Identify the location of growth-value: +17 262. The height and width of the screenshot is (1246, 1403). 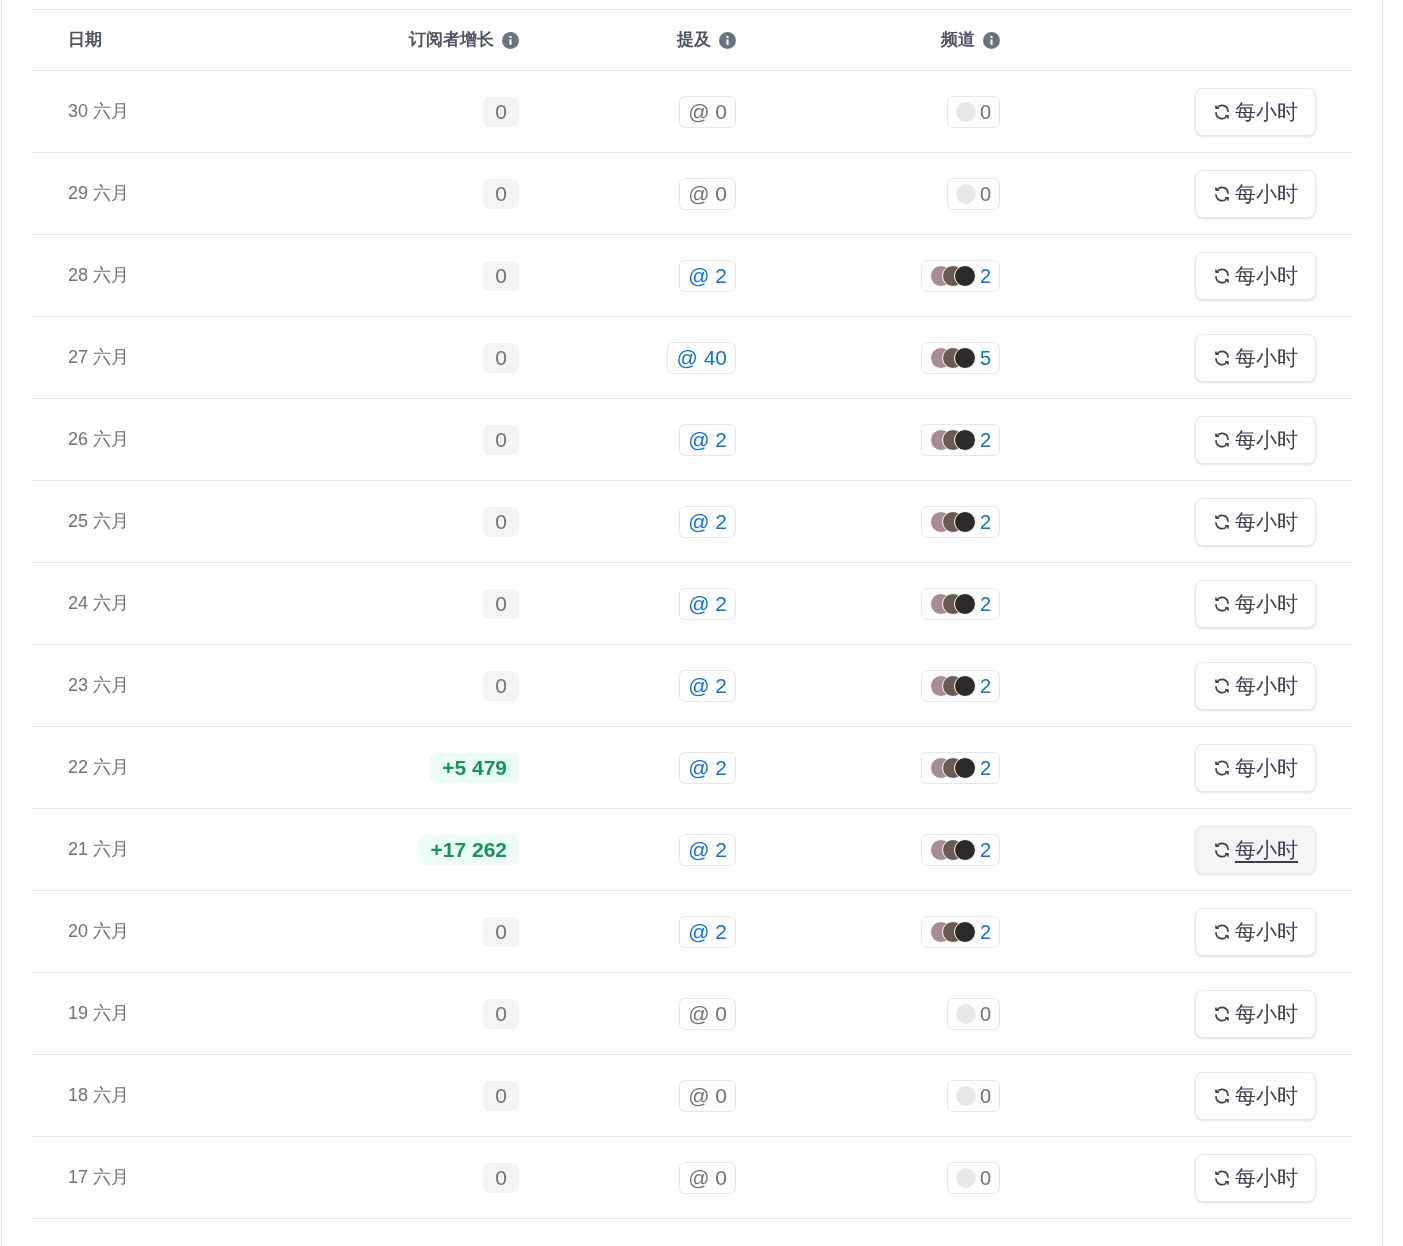
(468, 849).